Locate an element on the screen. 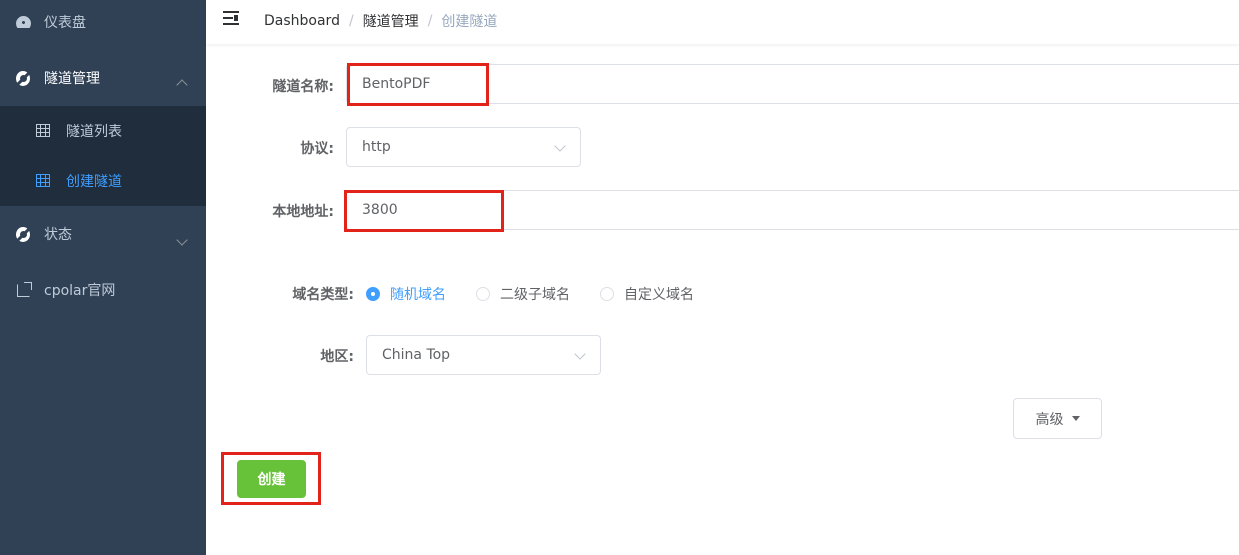  status-icon is located at coordinates (23, 234).